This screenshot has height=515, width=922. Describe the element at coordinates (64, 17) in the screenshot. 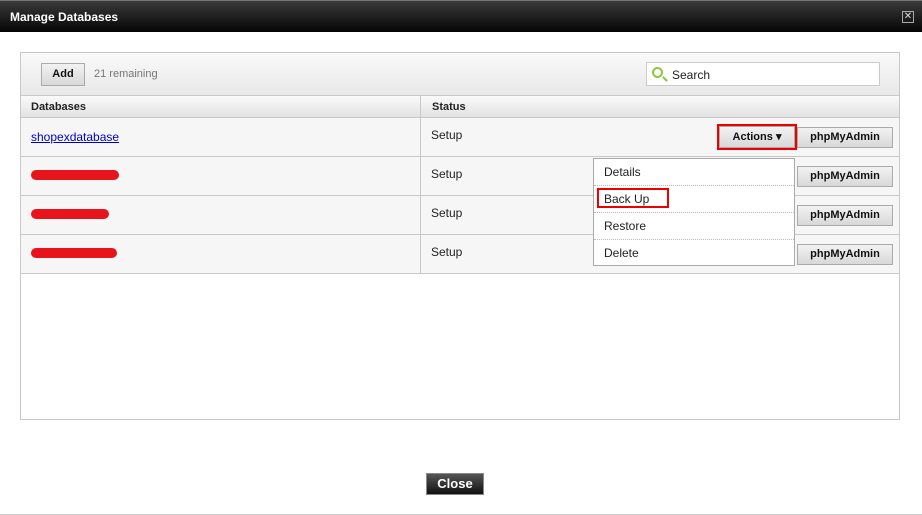

I see `dialog-title: Manage Databases` at that location.